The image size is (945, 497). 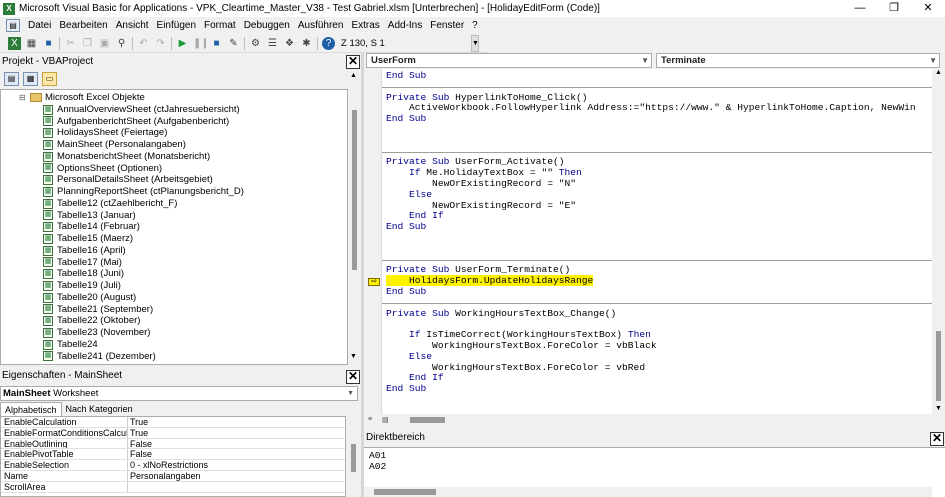 I want to click on menu-datei: Datei, so click(x=39, y=25).